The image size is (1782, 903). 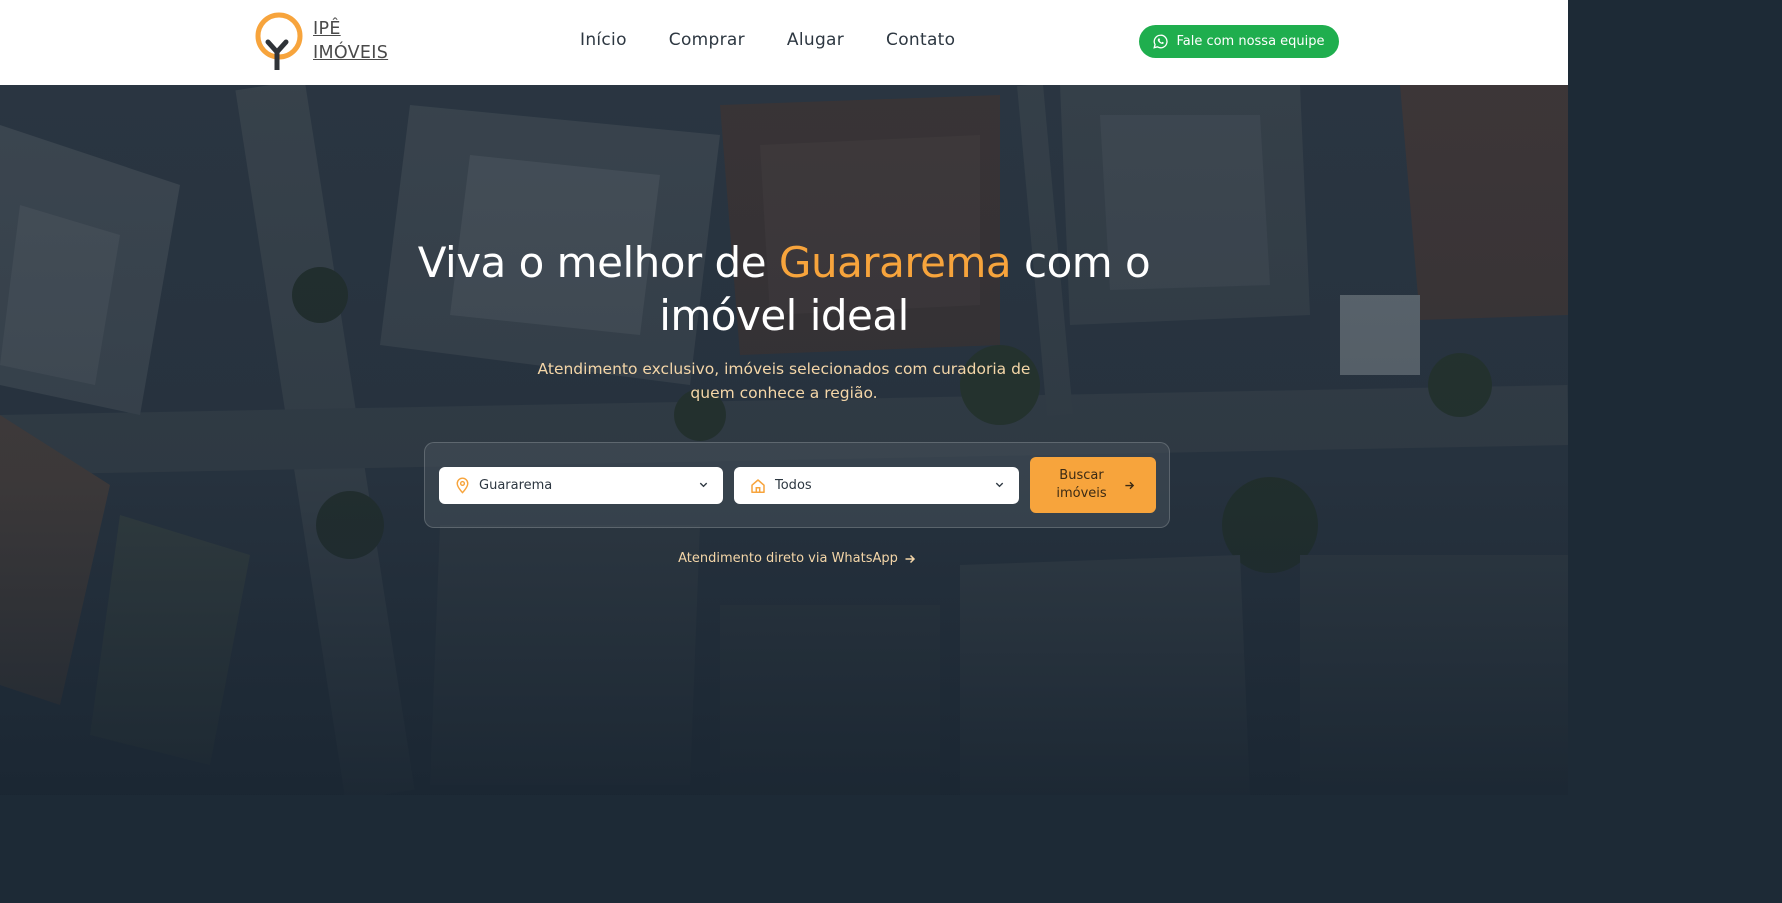 What do you see at coordinates (1161, 41) in the screenshot?
I see `whatsapp-icon` at bounding box center [1161, 41].